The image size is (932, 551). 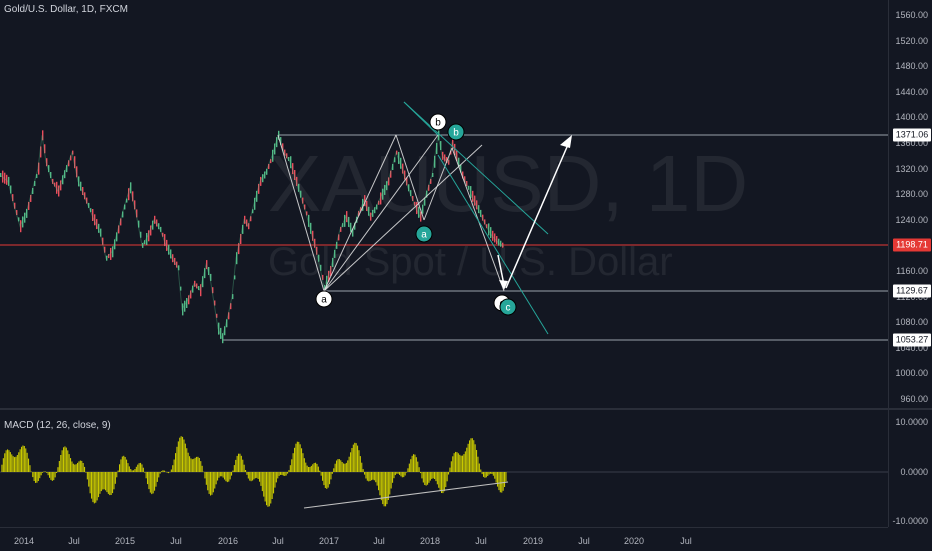 I want to click on projection-arrow-line, so click(x=538, y=214).